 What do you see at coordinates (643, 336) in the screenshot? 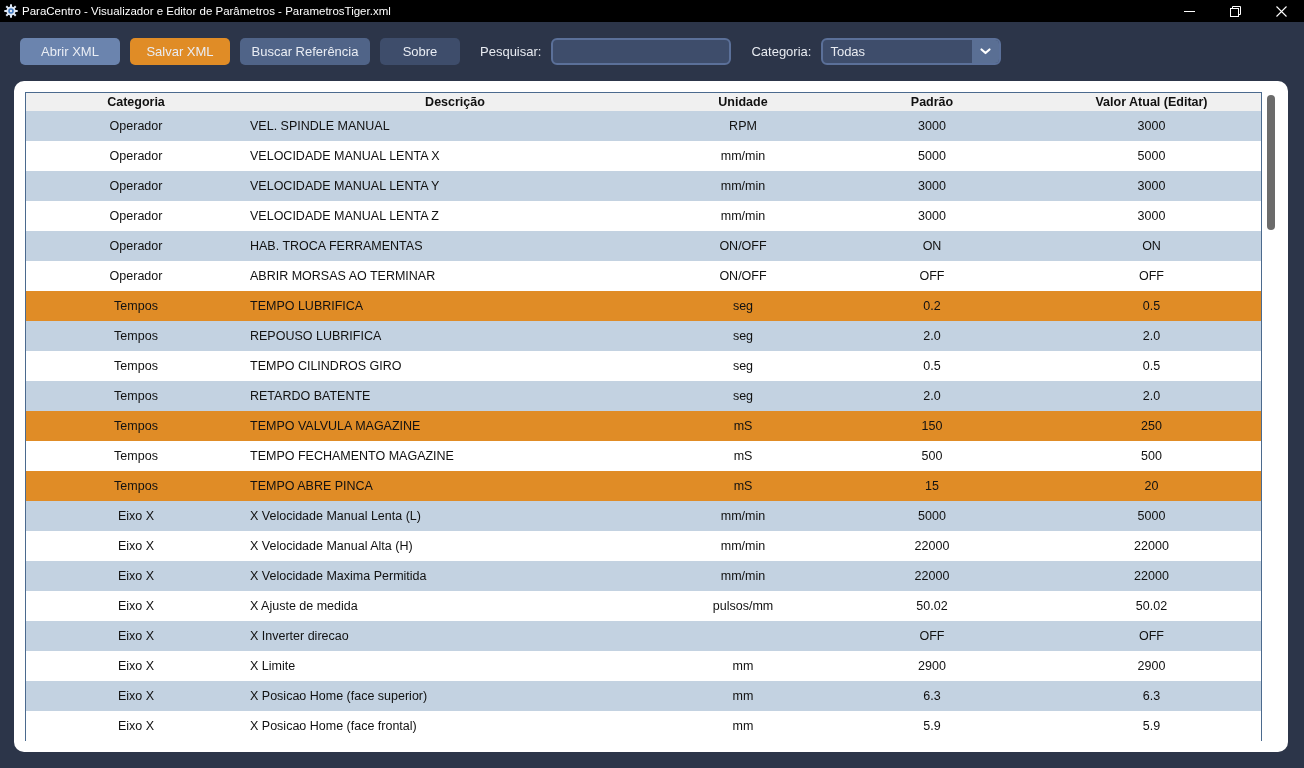
I see `table-row: Tempos REPOUSO LUBRIFICA seg 2.0 2.0` at bounding box center [643, 336].